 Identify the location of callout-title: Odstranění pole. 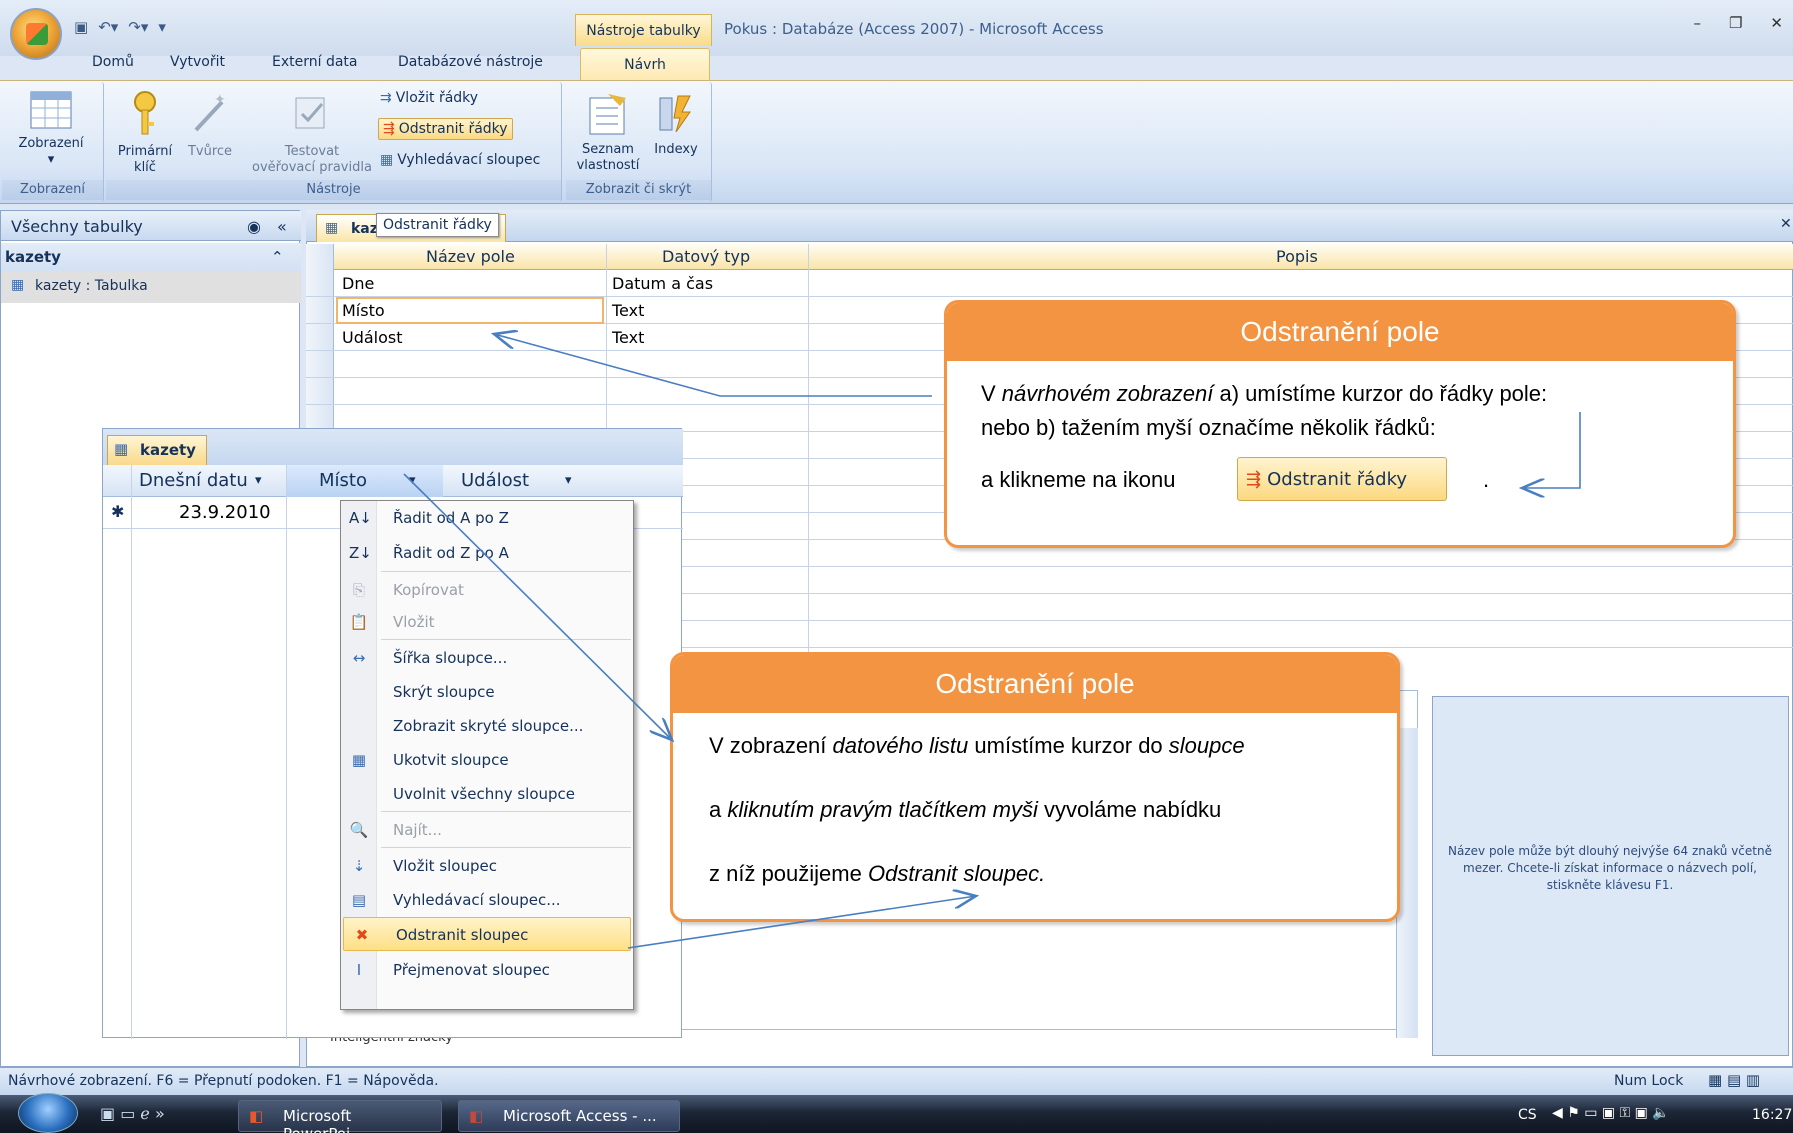
(1035, 684).